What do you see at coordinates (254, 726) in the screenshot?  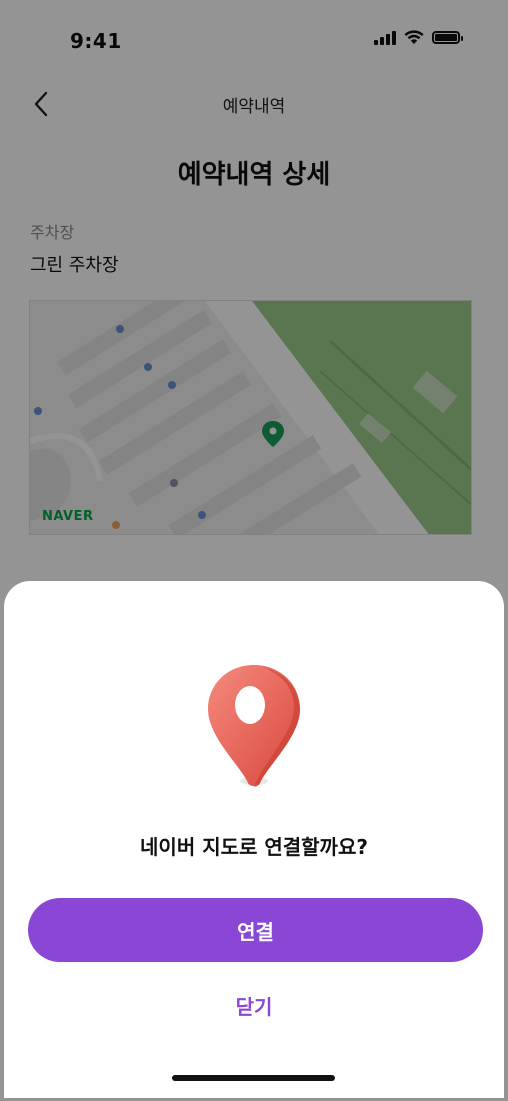 I see `location-pin-icon` at bounding box center [254, 726].